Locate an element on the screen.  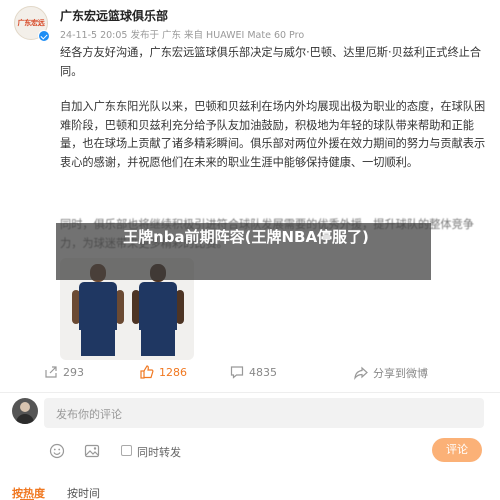
share-button: 293 is located at coordinates (64, 372).